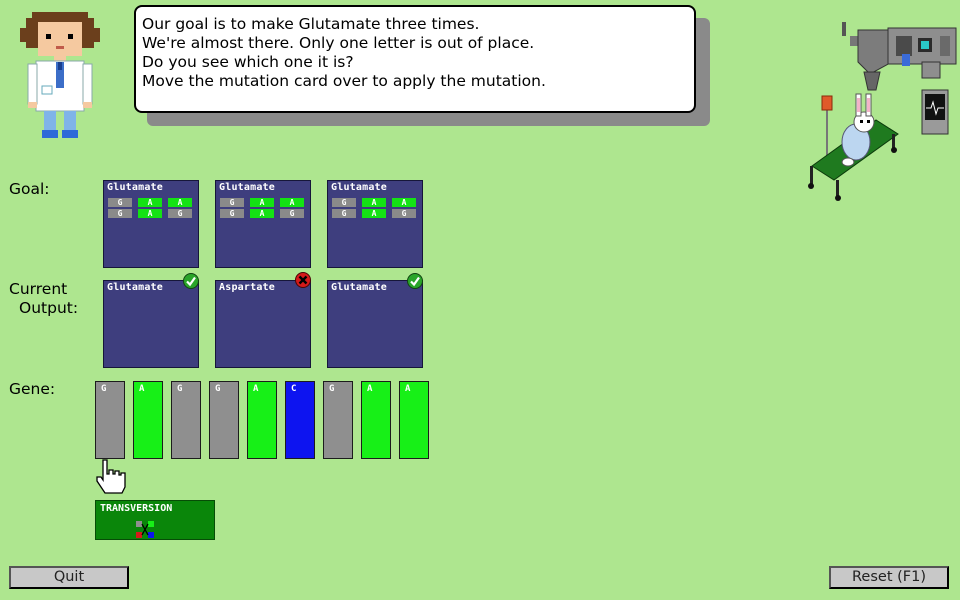 The height and width of the screenshot is (600, 960). What do you see at coordinates (60, 75) in the screenshot?
I see `doctor-avatar` at bounding box center [60, 75].